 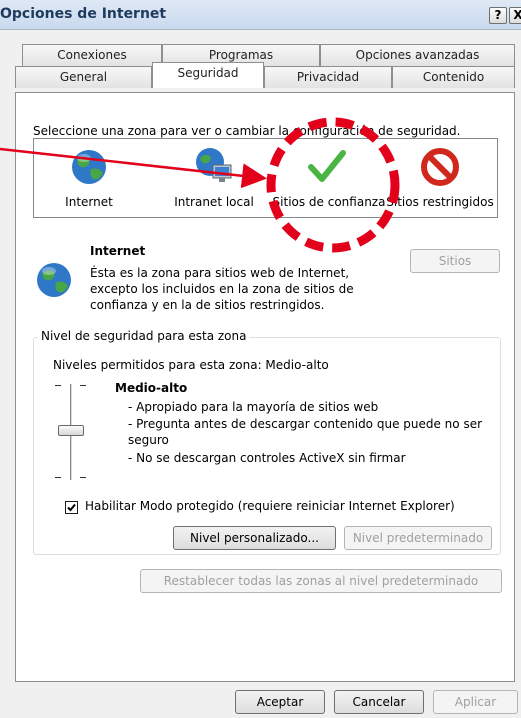 I want to click on tab-conexiones: Conexiones, so click(x=92, y=55).